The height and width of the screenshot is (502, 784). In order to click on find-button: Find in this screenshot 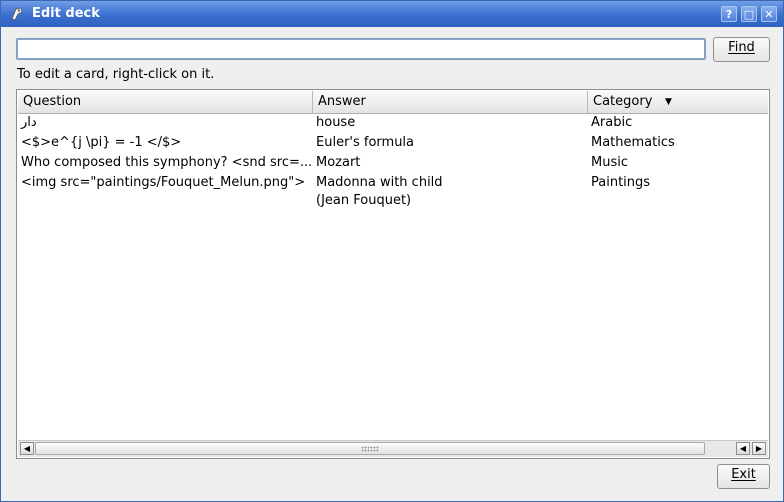, I will do `click(741, 49)`.